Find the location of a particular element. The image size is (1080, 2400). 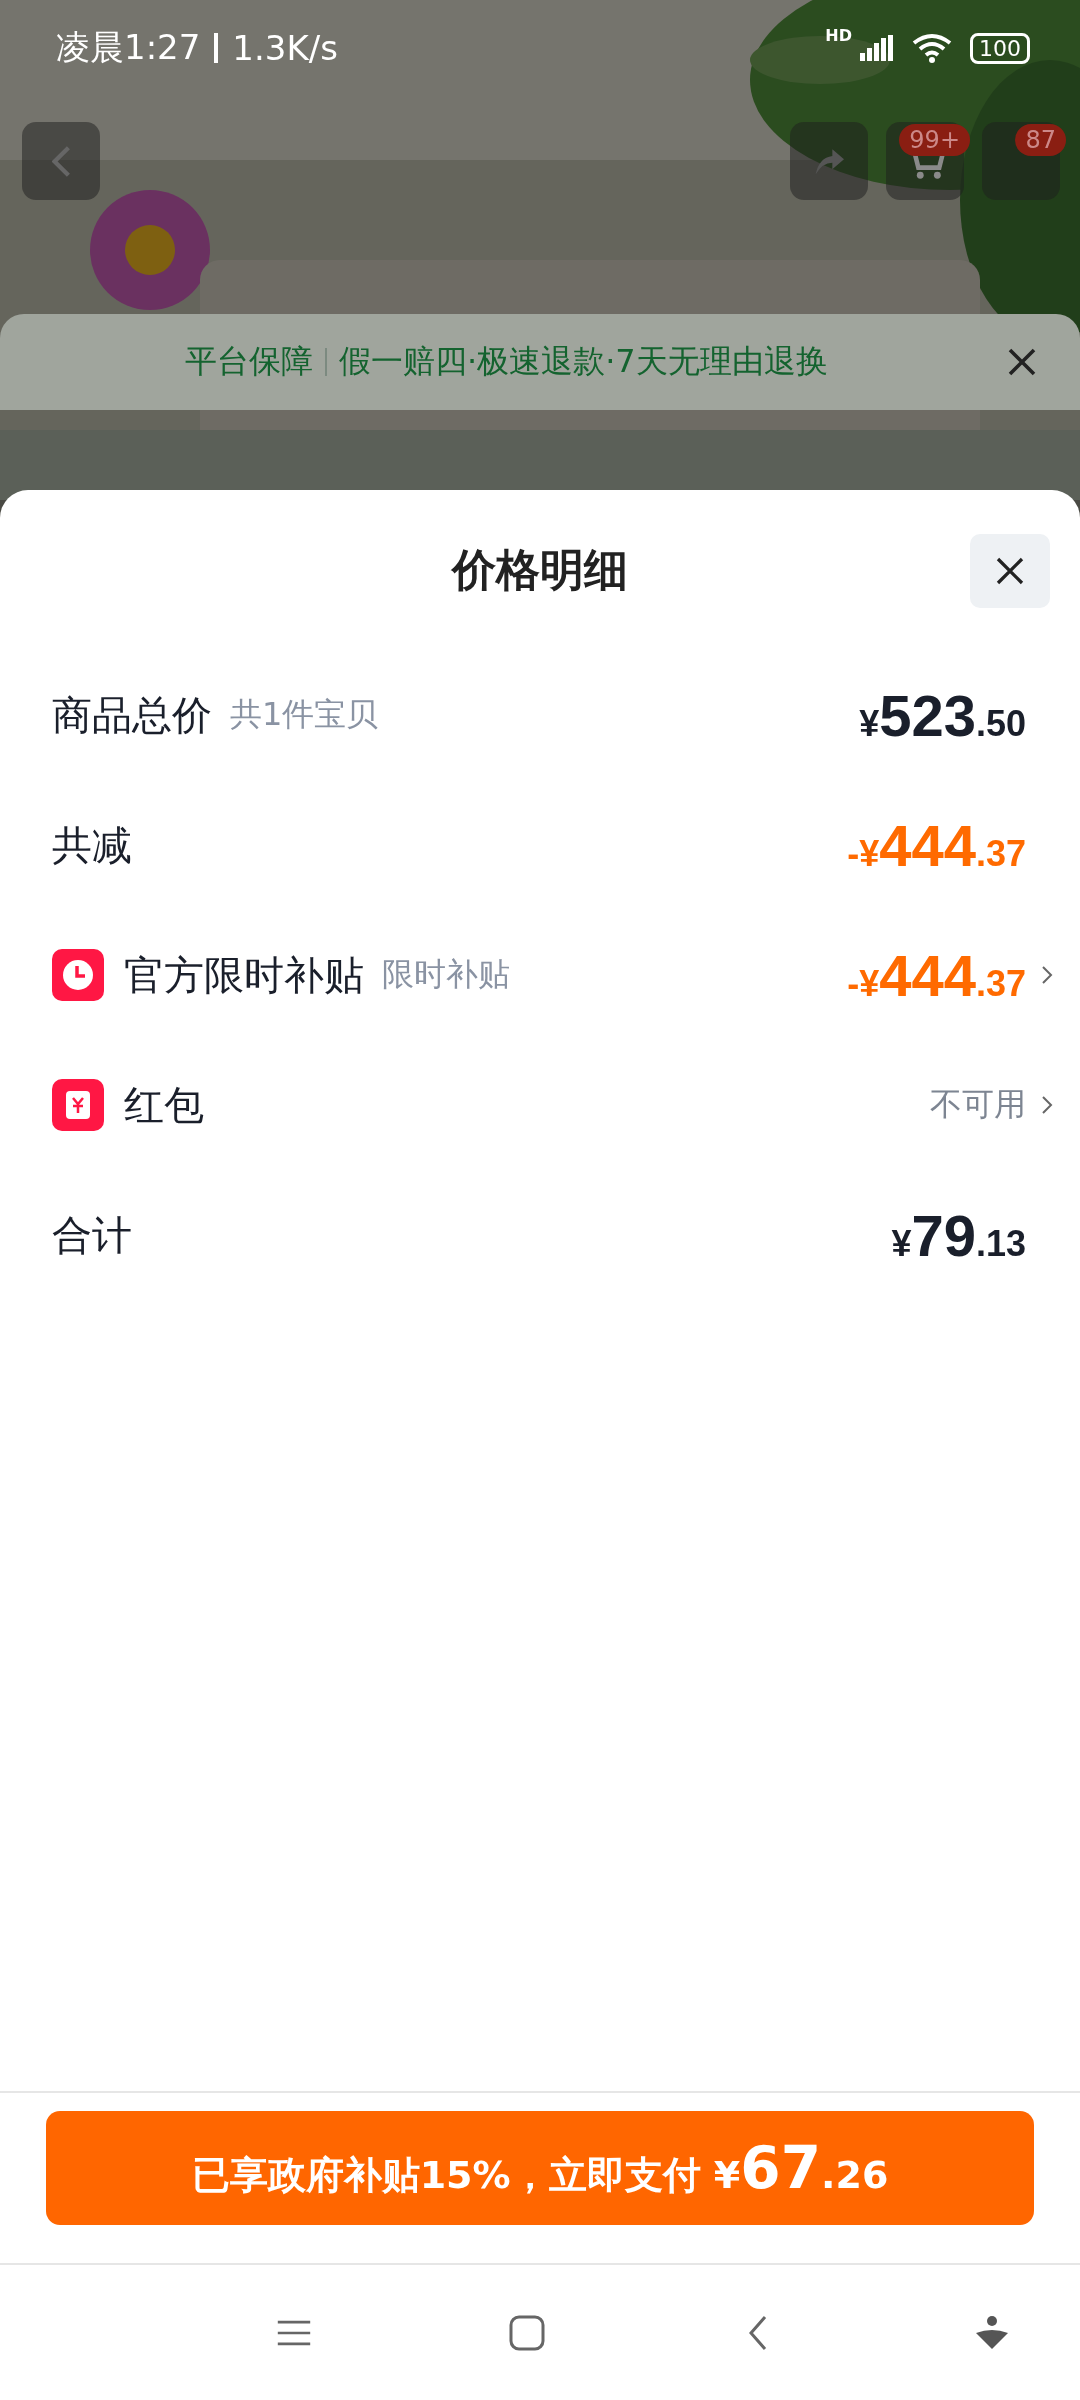

status-time: 凌晨1:27 is located at coordinates (128, 47).